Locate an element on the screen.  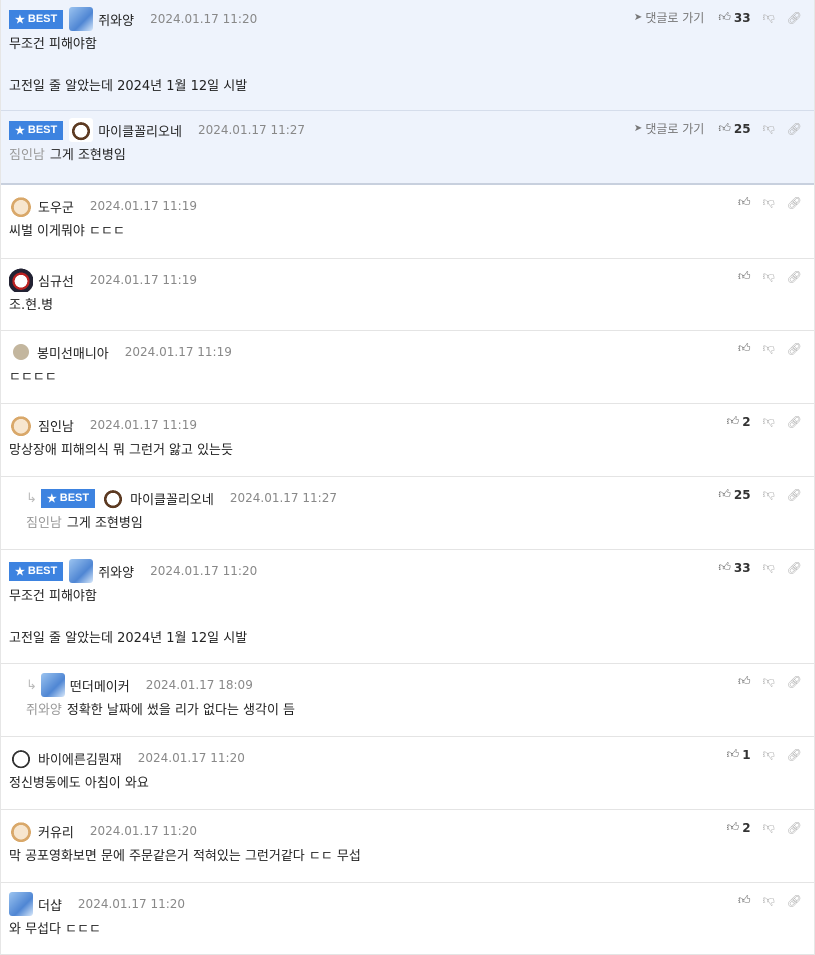
star-icon: ★ is located at coordinates (20, 19).